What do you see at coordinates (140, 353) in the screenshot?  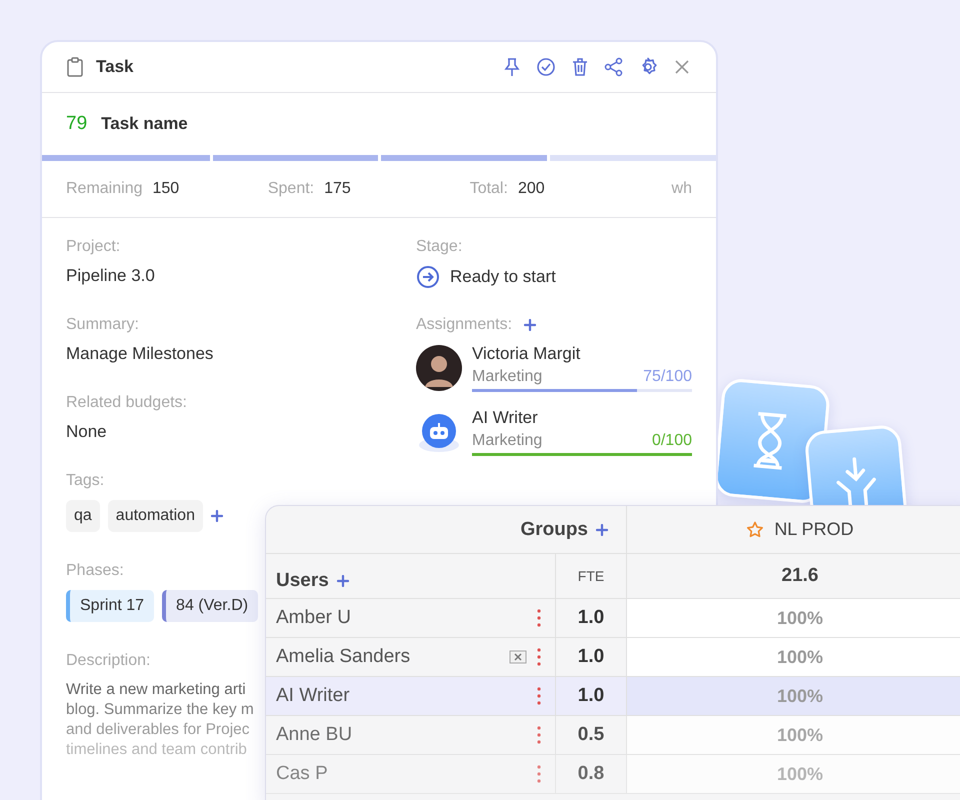 I see `field-value: Manage Milestones` at bounding box center [140, 353].